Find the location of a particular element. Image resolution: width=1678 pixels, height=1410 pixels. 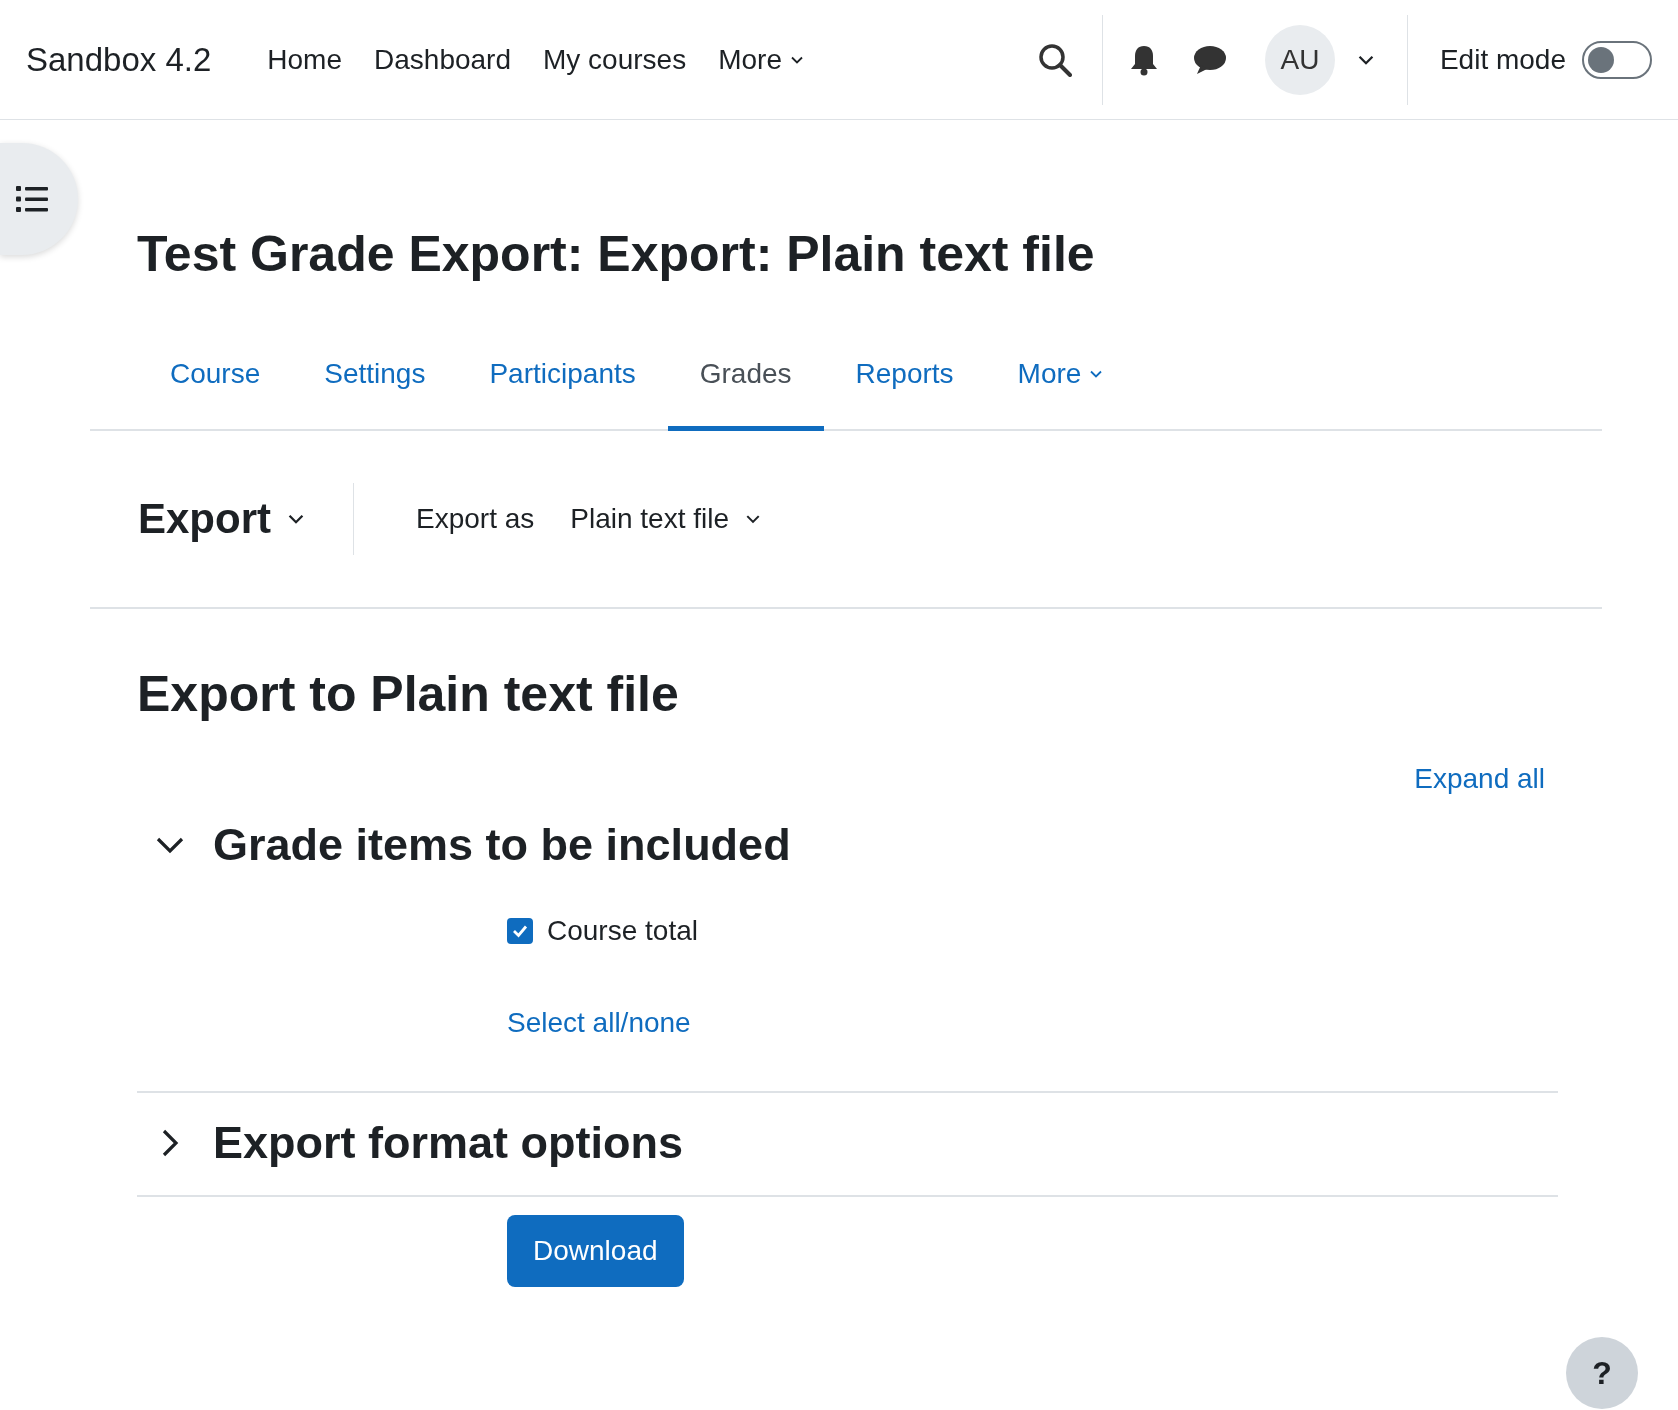

course-tab: More is located at coordinates (1060, 379).